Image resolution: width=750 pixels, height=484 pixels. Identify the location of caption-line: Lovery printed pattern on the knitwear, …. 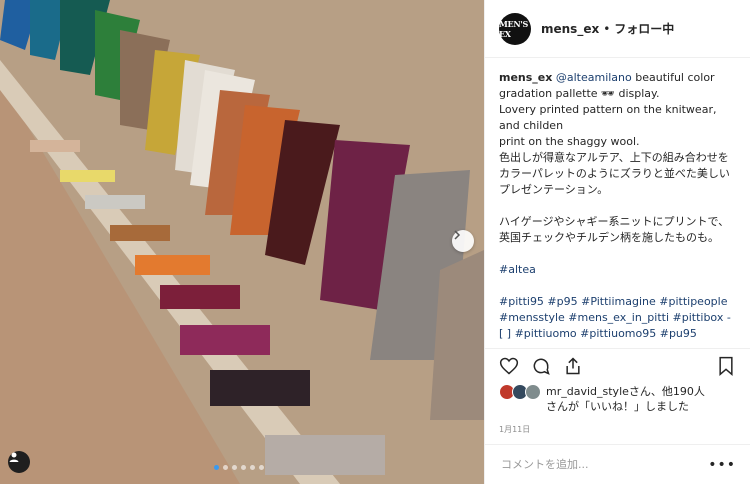
(608, 117).